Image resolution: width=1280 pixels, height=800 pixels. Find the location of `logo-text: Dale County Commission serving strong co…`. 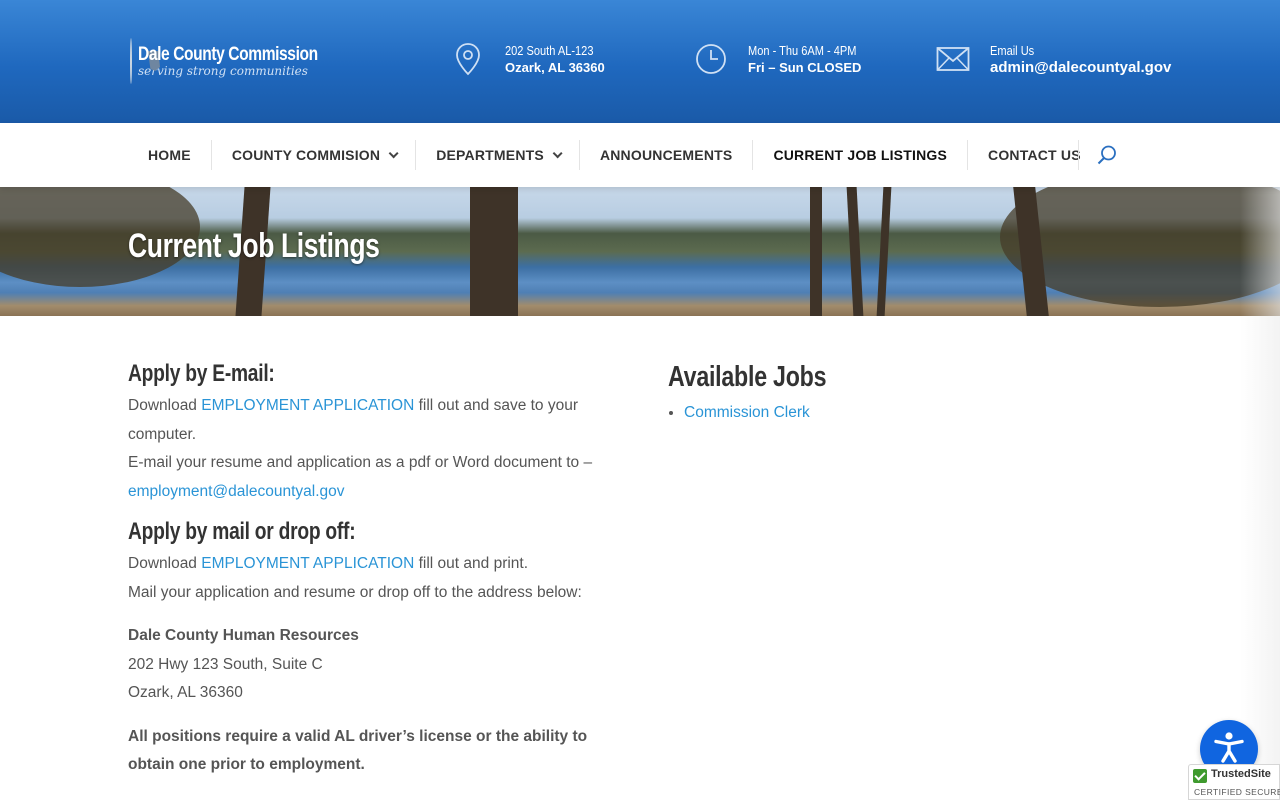

logo-text: Dale County Commission serving strong co… is located at coordinates (247, 61).